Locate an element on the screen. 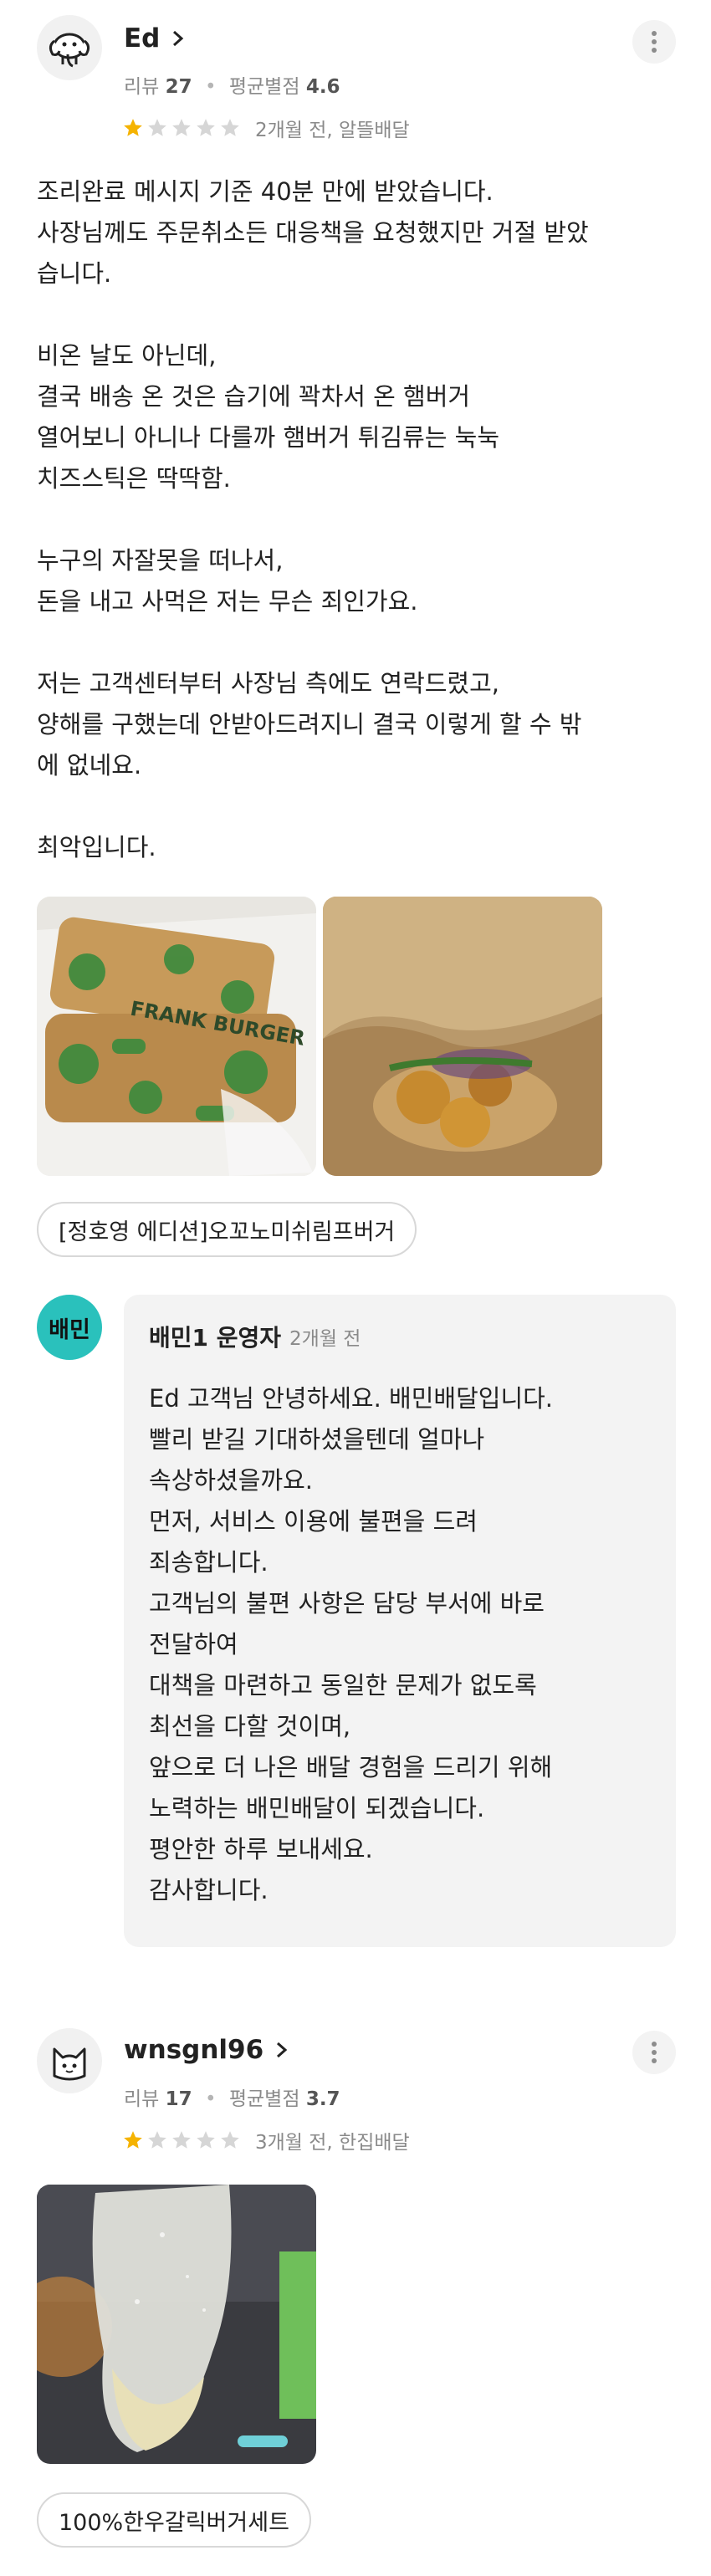  baemin-logo: 배민 is located at coordinates (69, 1327).